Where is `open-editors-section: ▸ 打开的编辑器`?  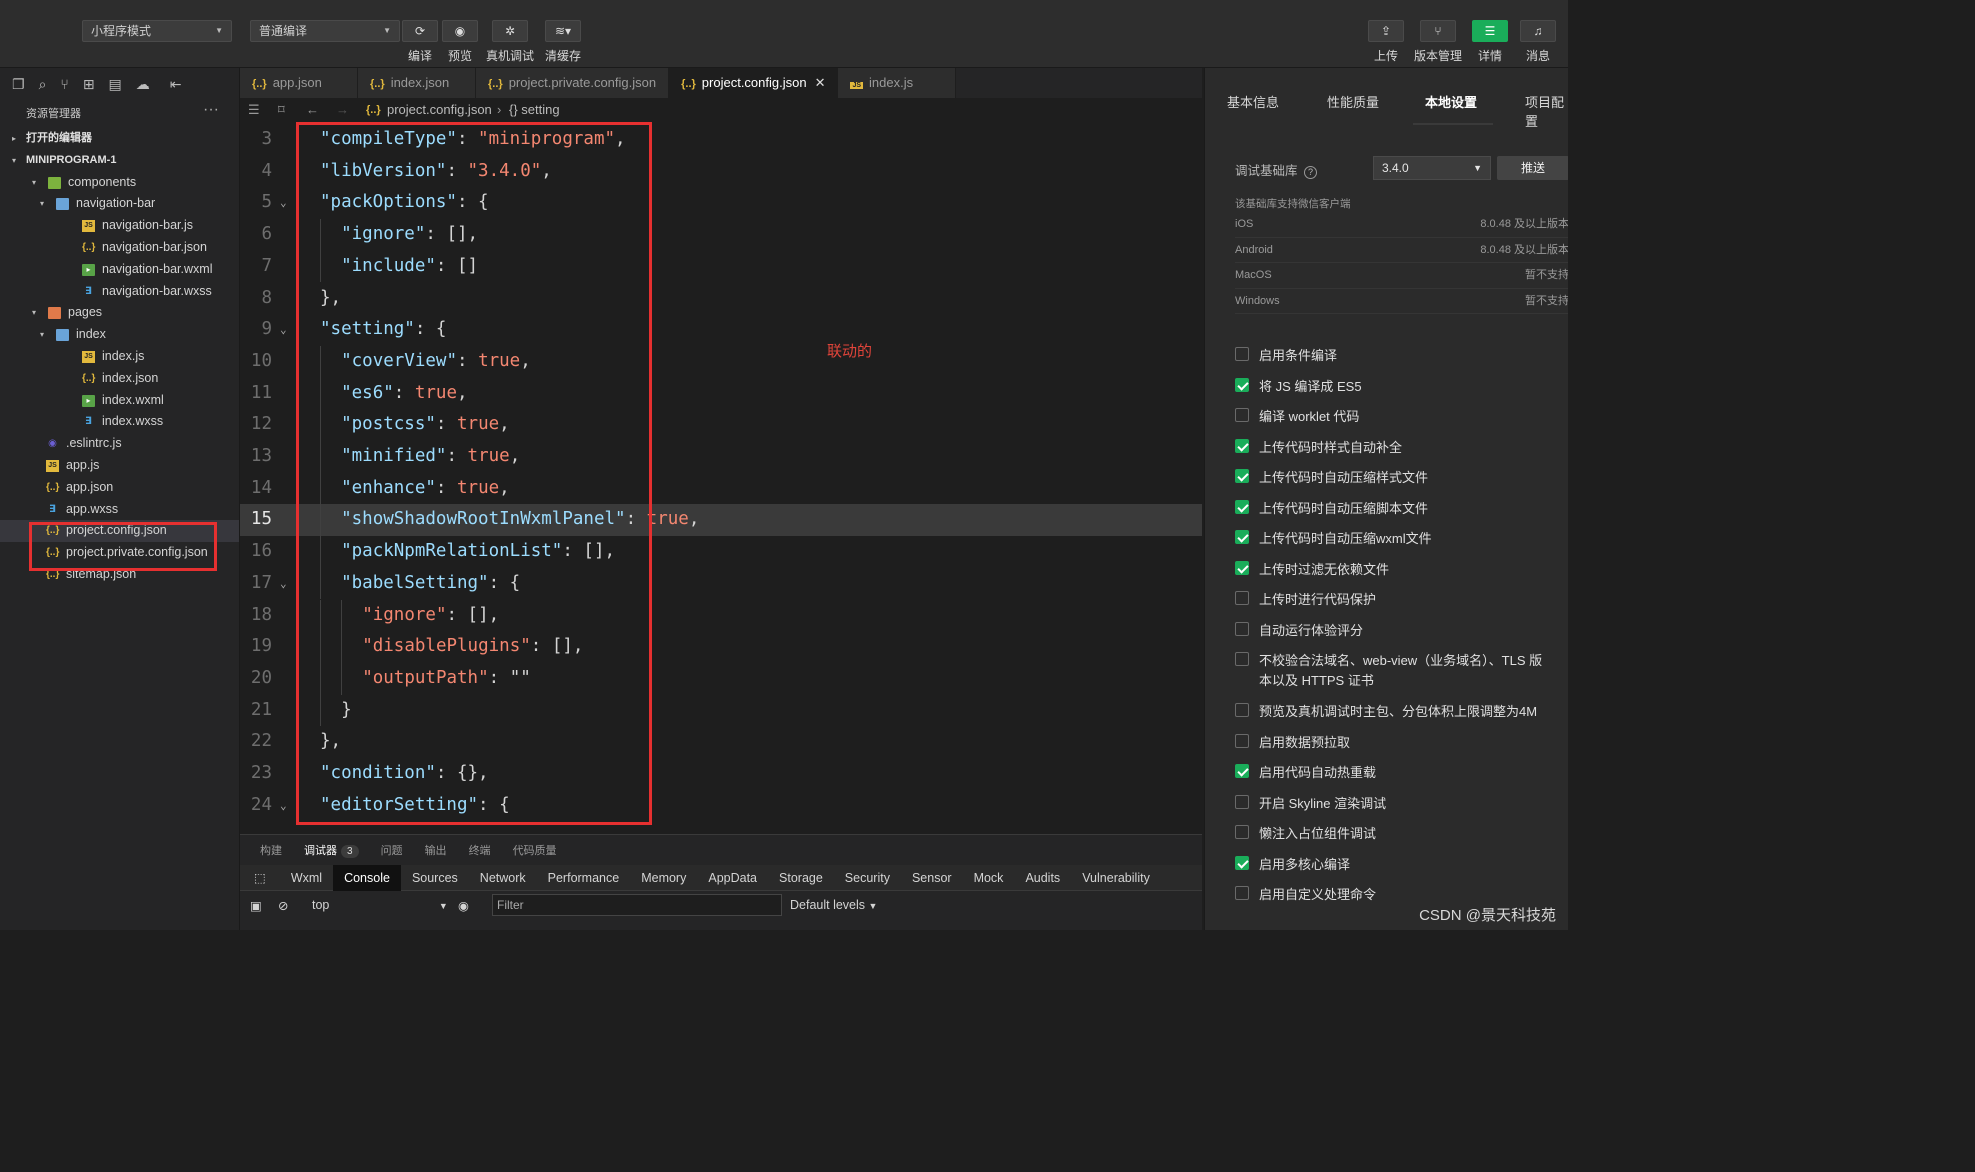
open-editors-section: ▸ 打开的编辑器 is located at coordinates (119, 139).